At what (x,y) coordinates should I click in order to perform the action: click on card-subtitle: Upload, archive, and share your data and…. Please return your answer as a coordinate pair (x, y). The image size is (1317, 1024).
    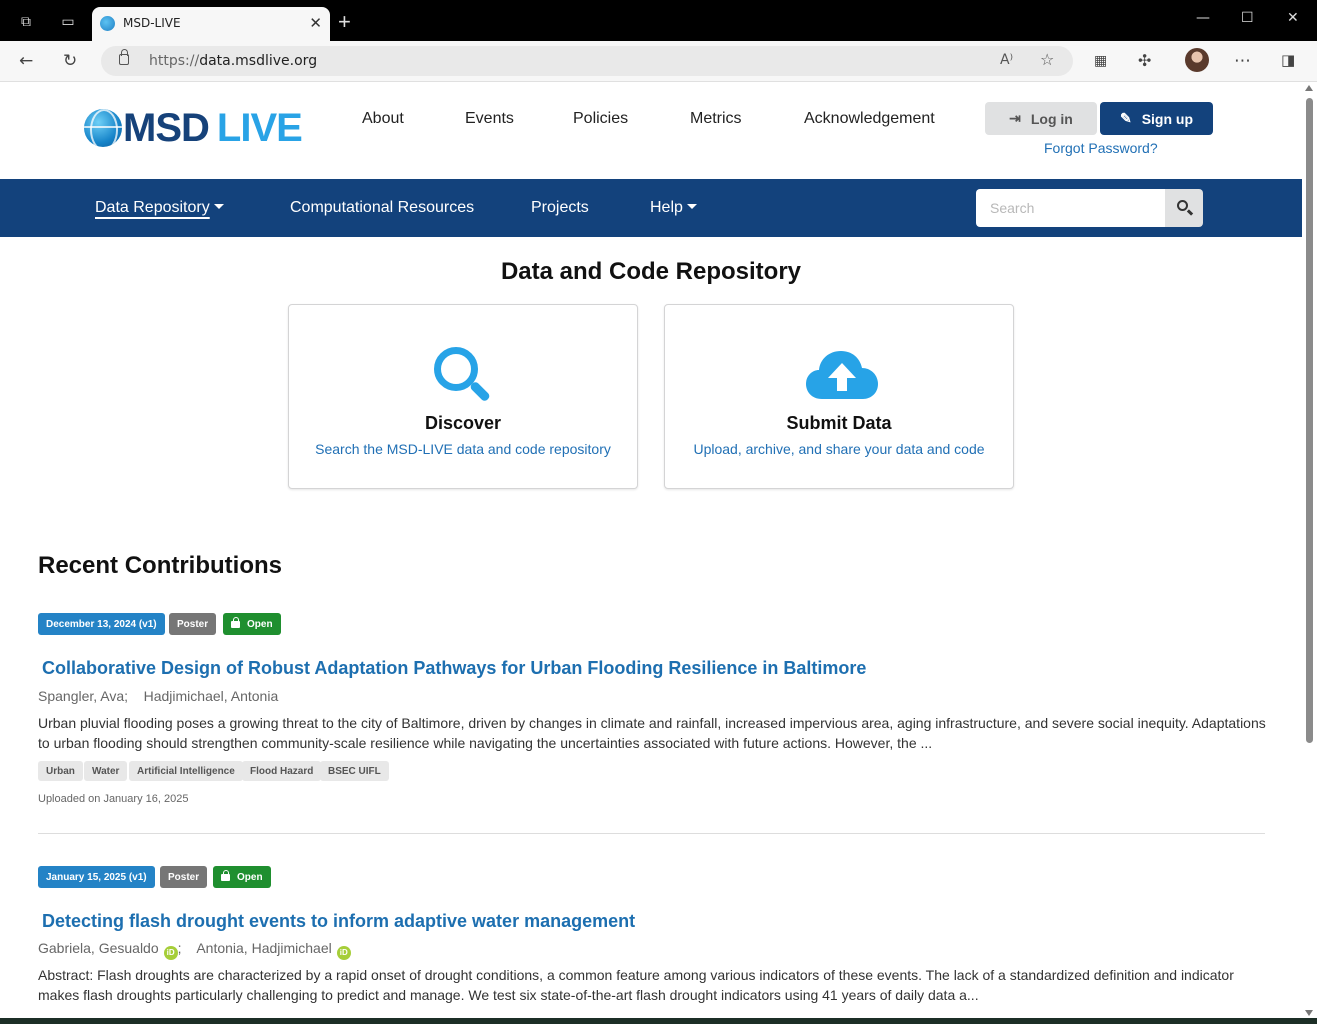
    Looking at the image, I should click on (839, 449).